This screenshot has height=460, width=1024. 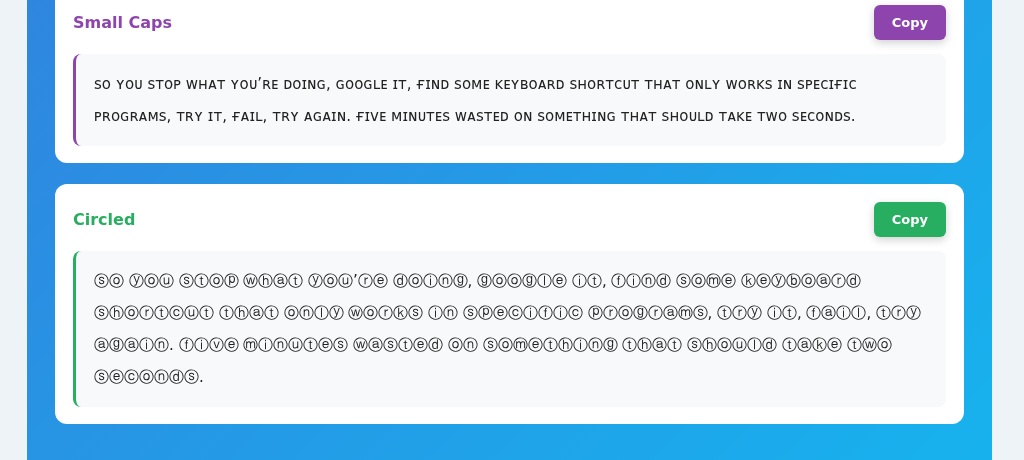 What do you see at coordinates (123, 22) in the screenshot?
I see `style-title: Small Caps` at bounding box center [123, 22].